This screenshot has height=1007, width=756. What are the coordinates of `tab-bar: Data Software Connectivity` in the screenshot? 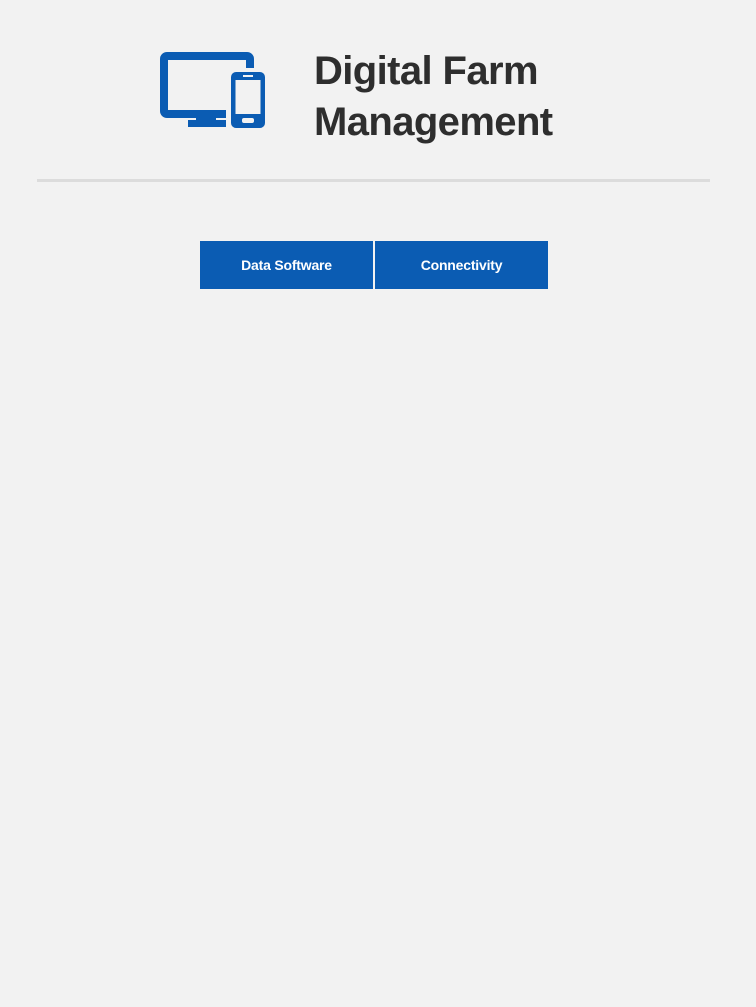 It's located at (374, 265).